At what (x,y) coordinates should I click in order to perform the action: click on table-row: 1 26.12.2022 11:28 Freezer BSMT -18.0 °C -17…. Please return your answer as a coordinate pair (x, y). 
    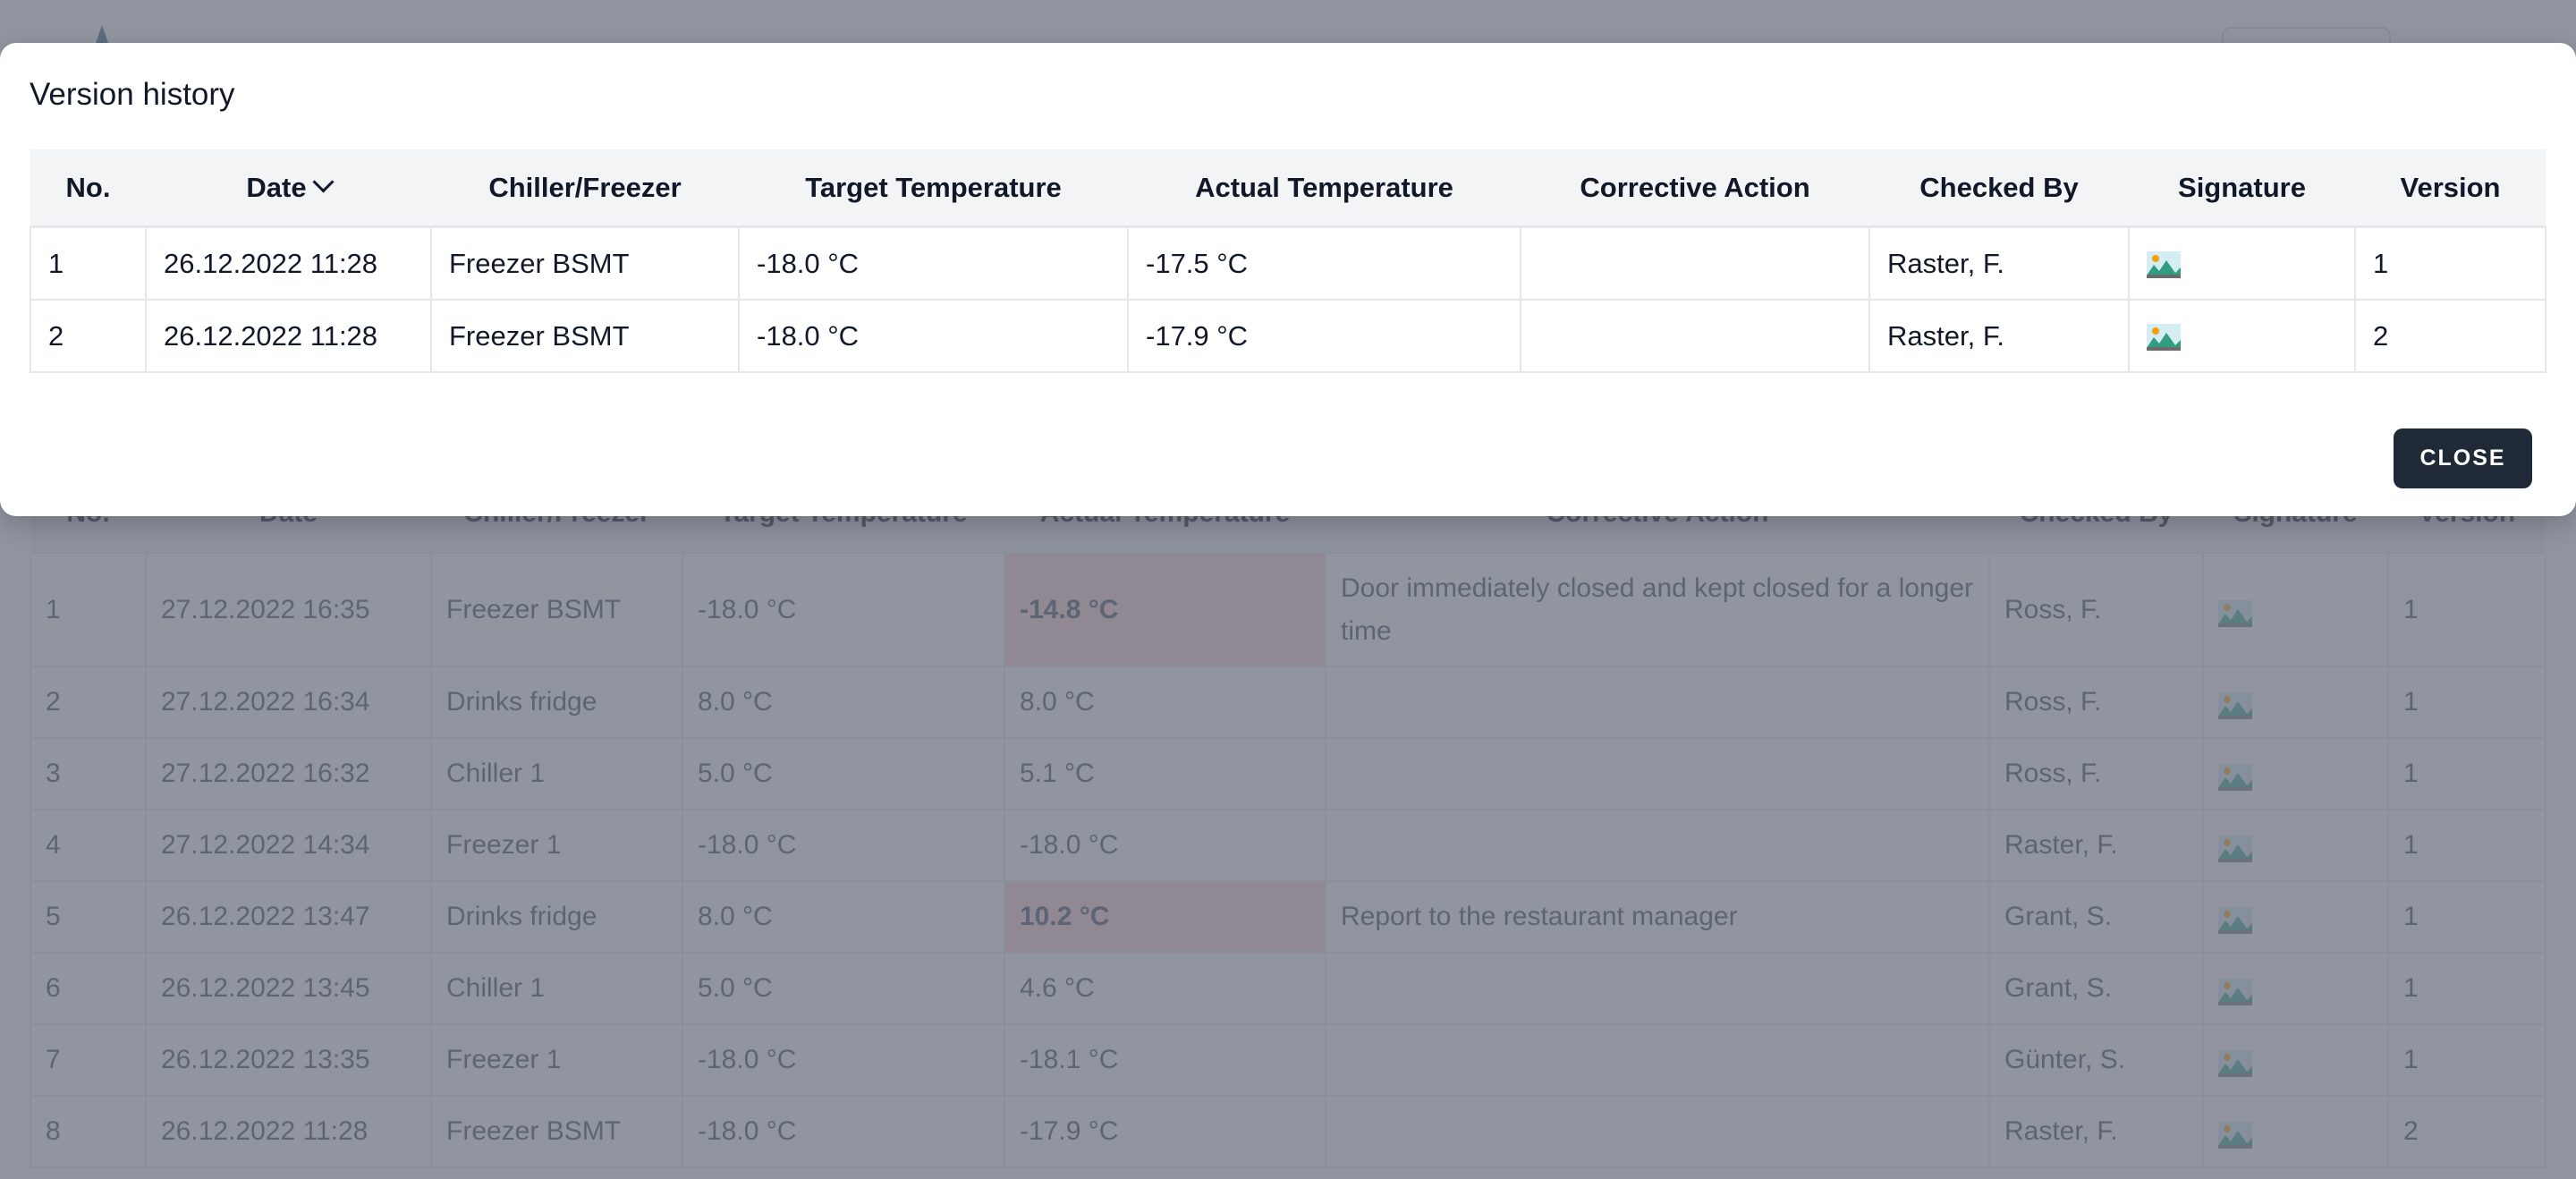
    Looking at the image, I should click on (1288, 263).